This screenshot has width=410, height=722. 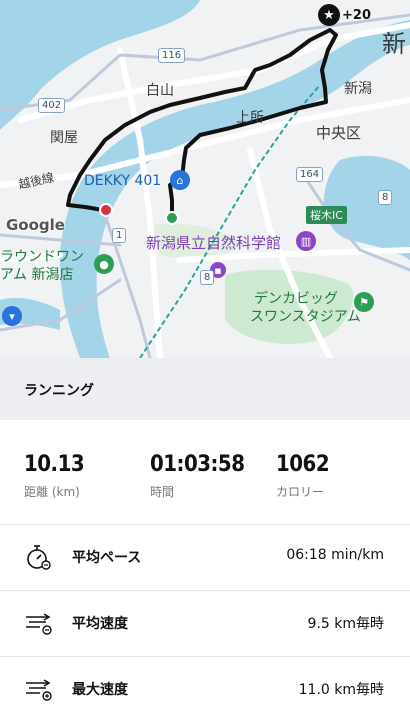 What do you see at coordinates (42, 256) in the screenshot?
I see `map-label-round-one-1: ラウンドワン` at bounding box center [42, 256].